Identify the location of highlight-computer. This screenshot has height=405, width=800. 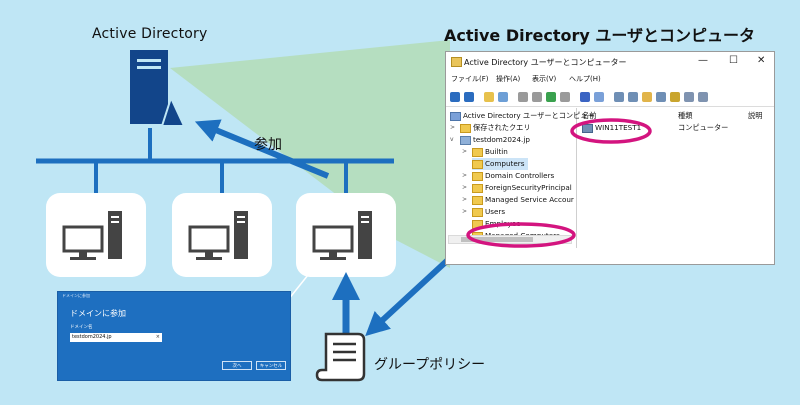
(611, 131).